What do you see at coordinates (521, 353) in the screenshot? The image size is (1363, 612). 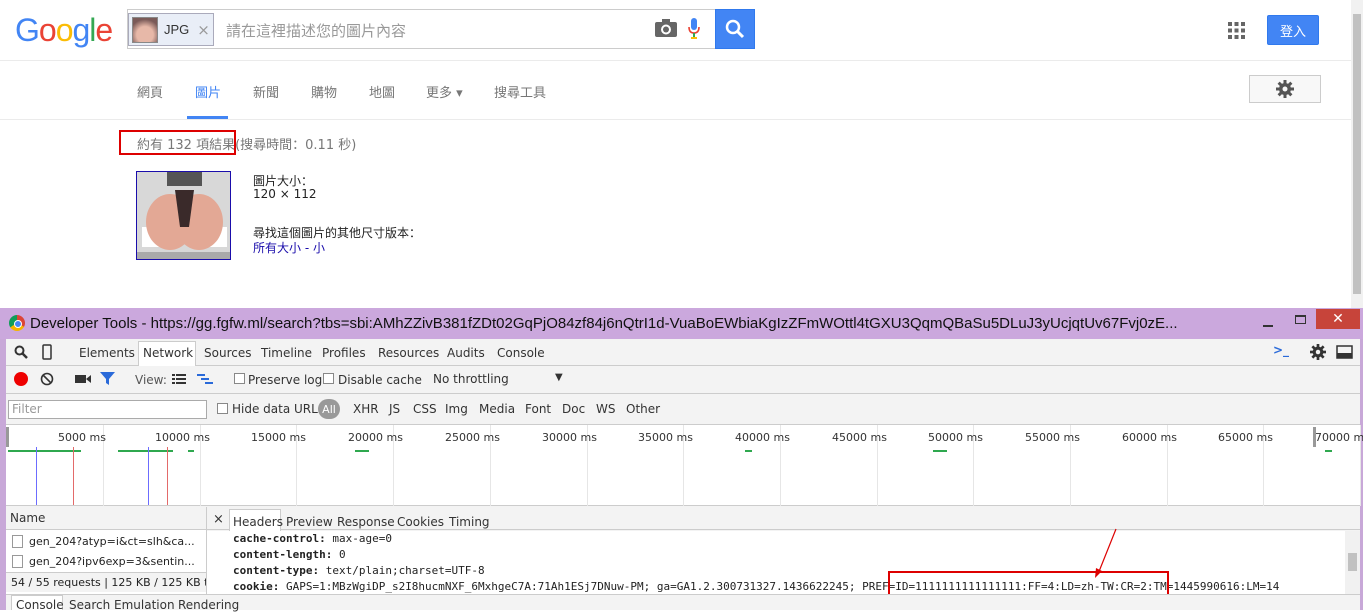 I see `tab-console: Console` at bounding box center [521, 353].